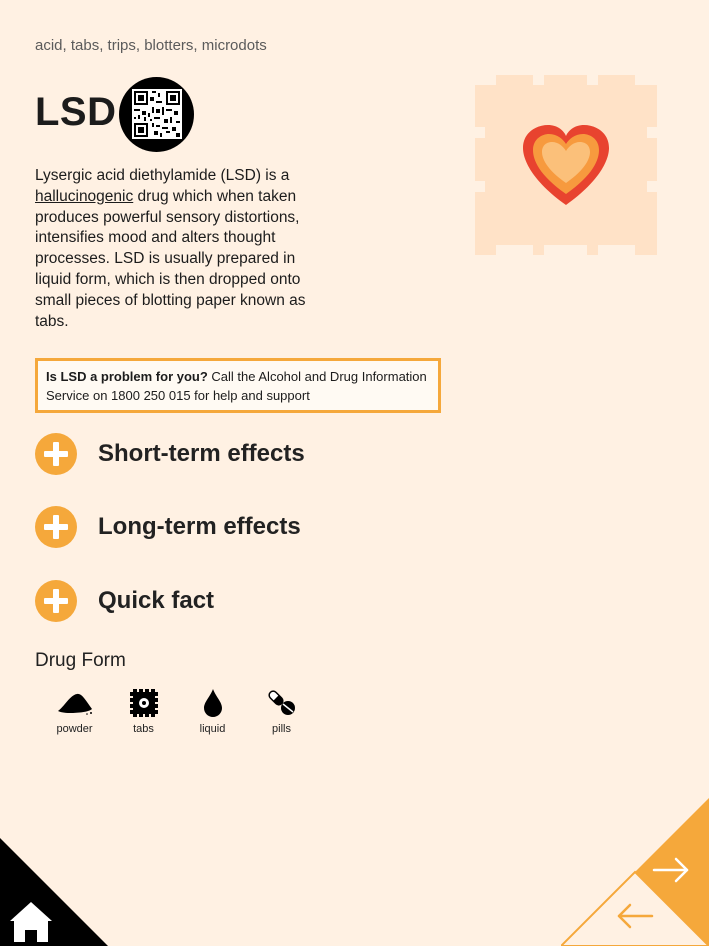 The width and height of the screenshot is (709, 946). What do you see at coordinates (162, 175) in the screenshot?
I see `description-text: Lysergic acid diethylamide (LSD) is a` at bounding box center [162, 175].